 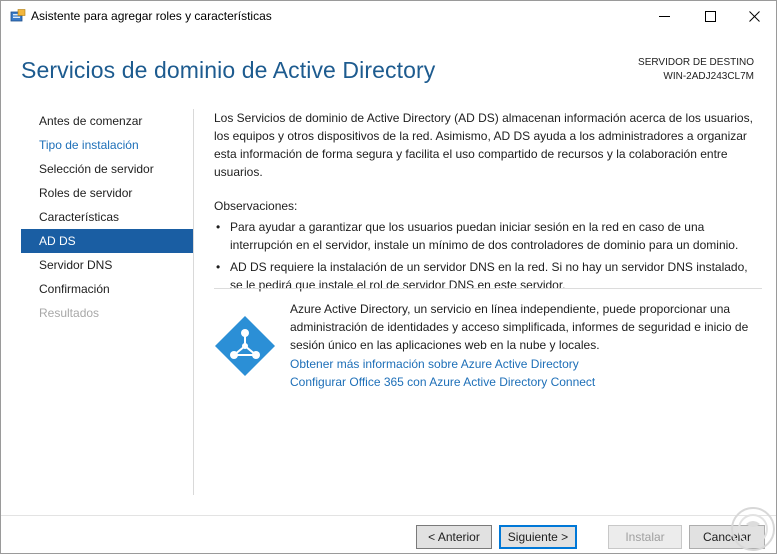 I want to click on close-button, so click(x=754, y=16).